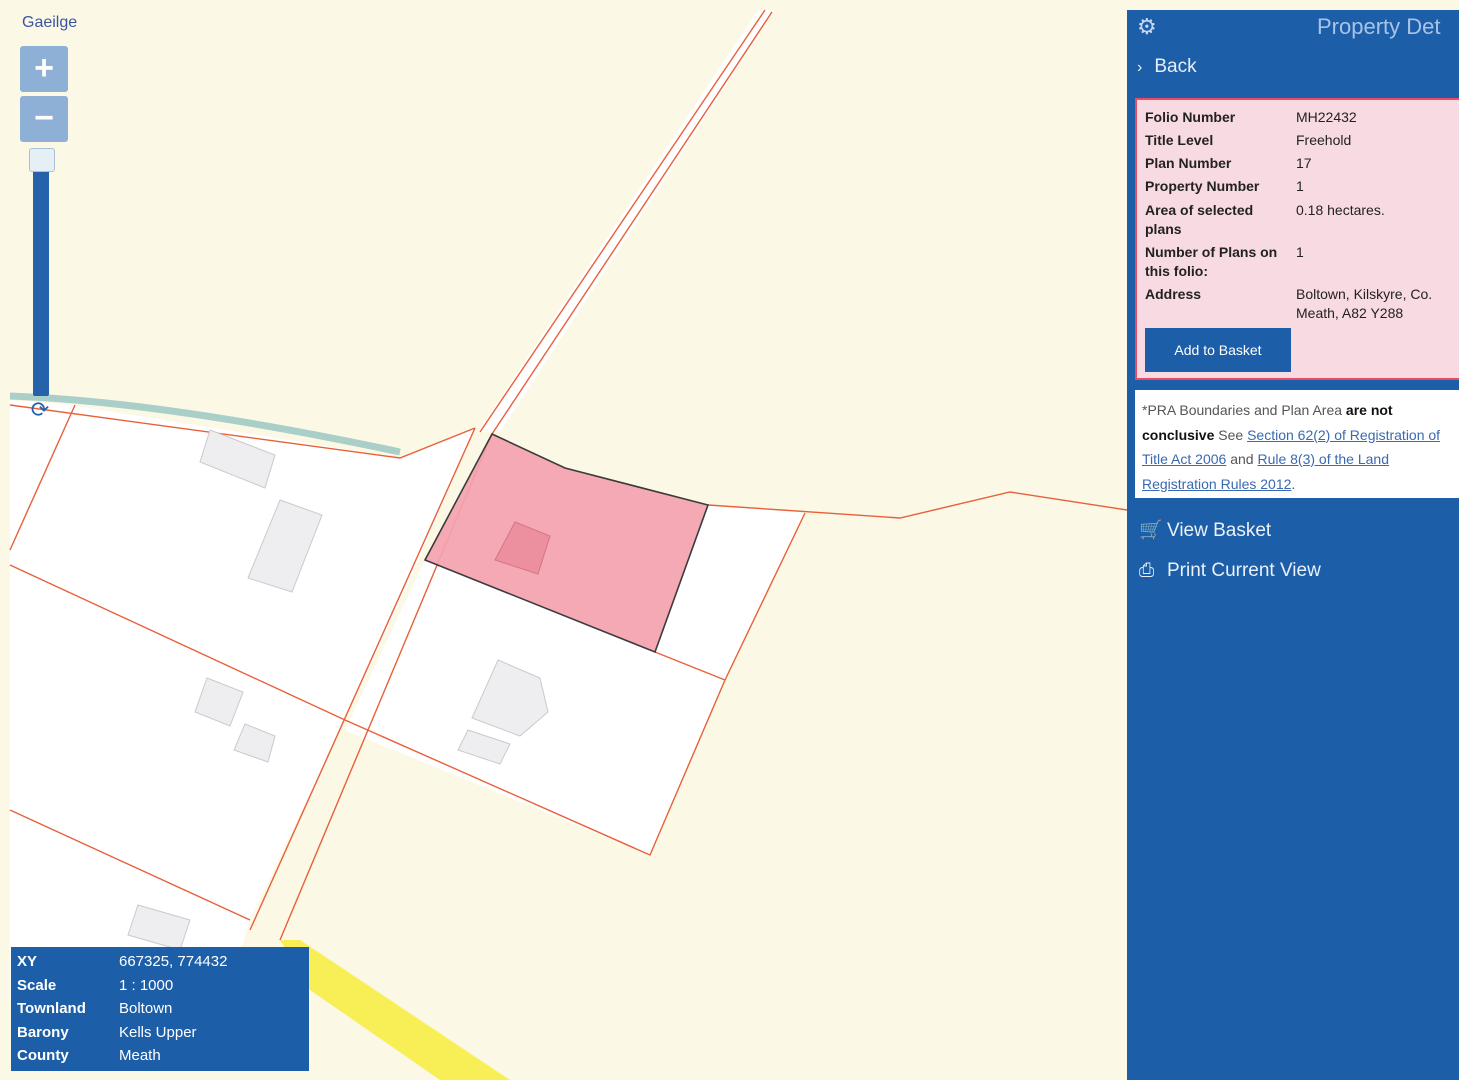 This screenshot has width=1459, height=1080. What do you see at coordinates (1379, 26) in the screenshot?
I see `panel-title: Property Det` at bounding box center [1379, 26].